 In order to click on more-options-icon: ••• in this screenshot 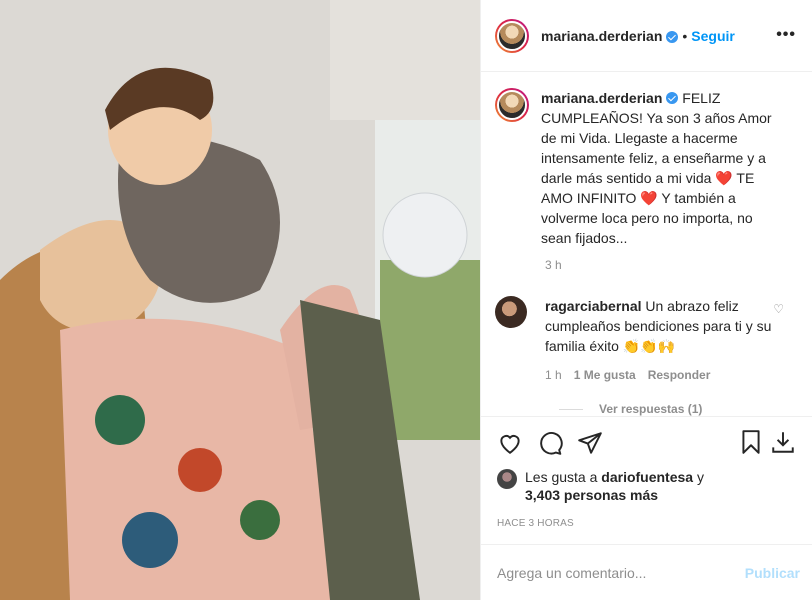, I will do `click(786, 35)`.